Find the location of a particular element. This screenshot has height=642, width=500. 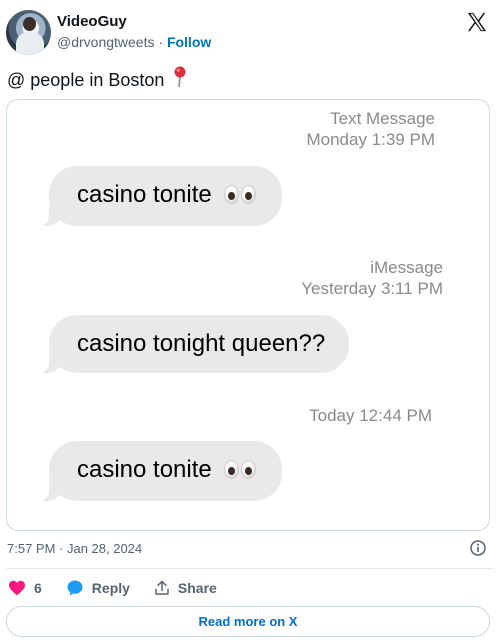

like-count: 6 is located at coordinates (38, 588).